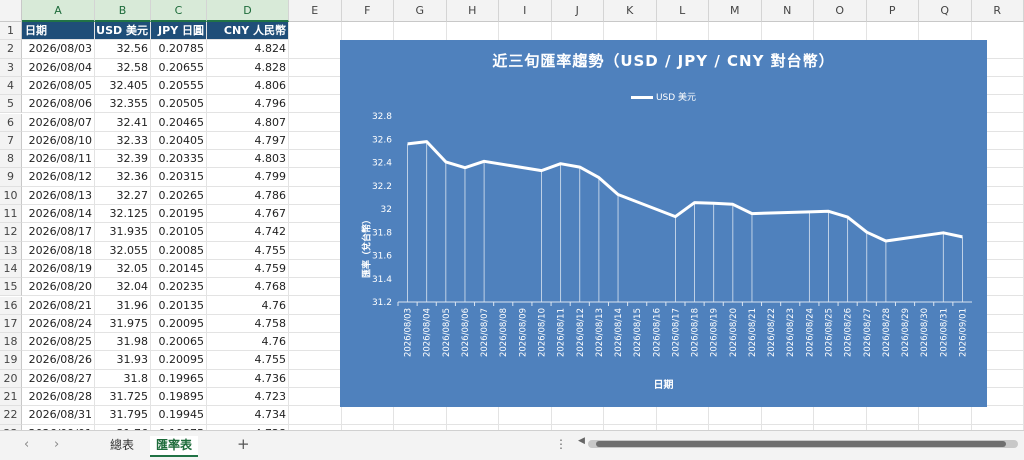 The width and height of the screenshot is (1024, 460). I want to click on row-header-5: 5, so click(11, 104).